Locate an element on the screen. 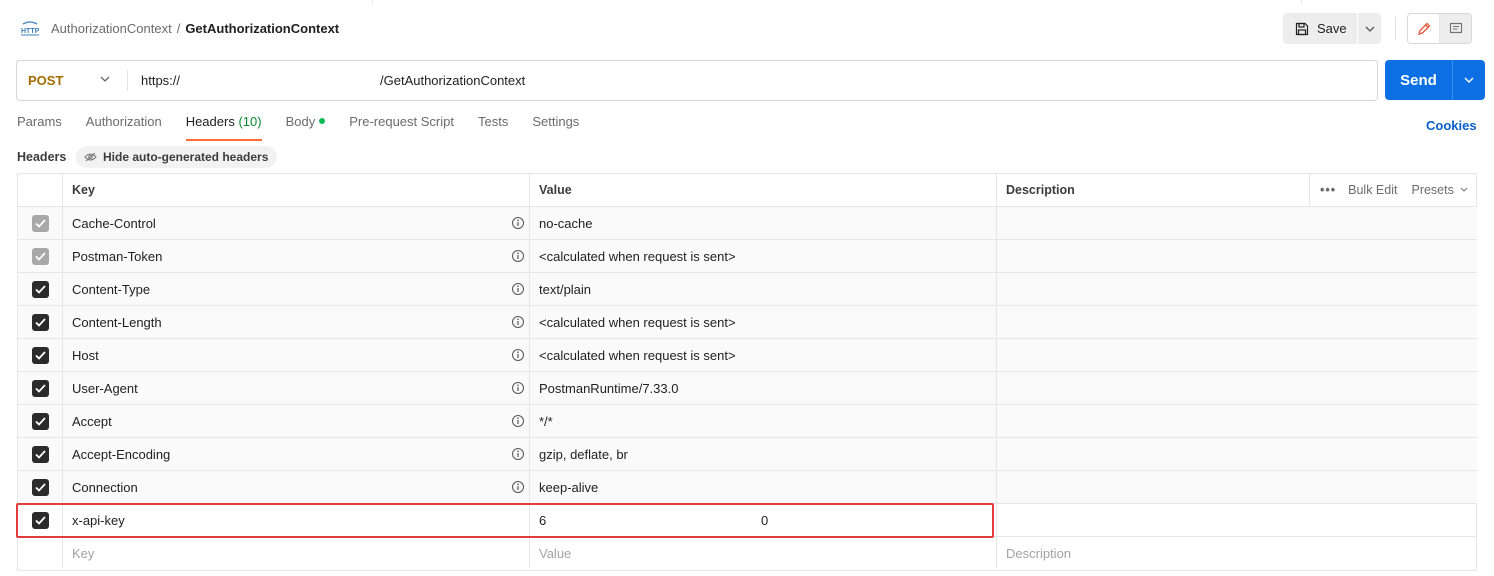 Image resolution: width=1494 pixels, height=576 pixels. api-key-value-start: 6 is located at coordinates (543, 520).